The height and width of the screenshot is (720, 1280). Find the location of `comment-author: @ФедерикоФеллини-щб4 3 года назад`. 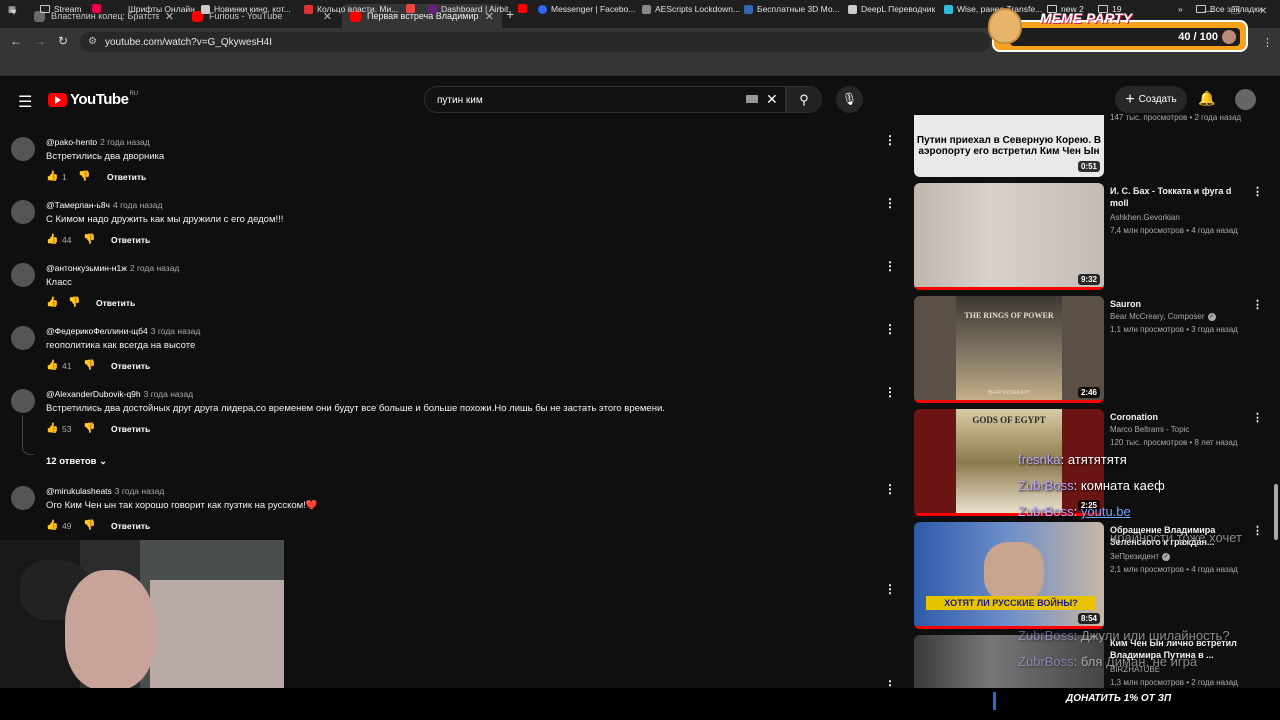

comment-author: @ФедерикоФеллини-щб4 3 года назад is located at coordinates (123, 331).